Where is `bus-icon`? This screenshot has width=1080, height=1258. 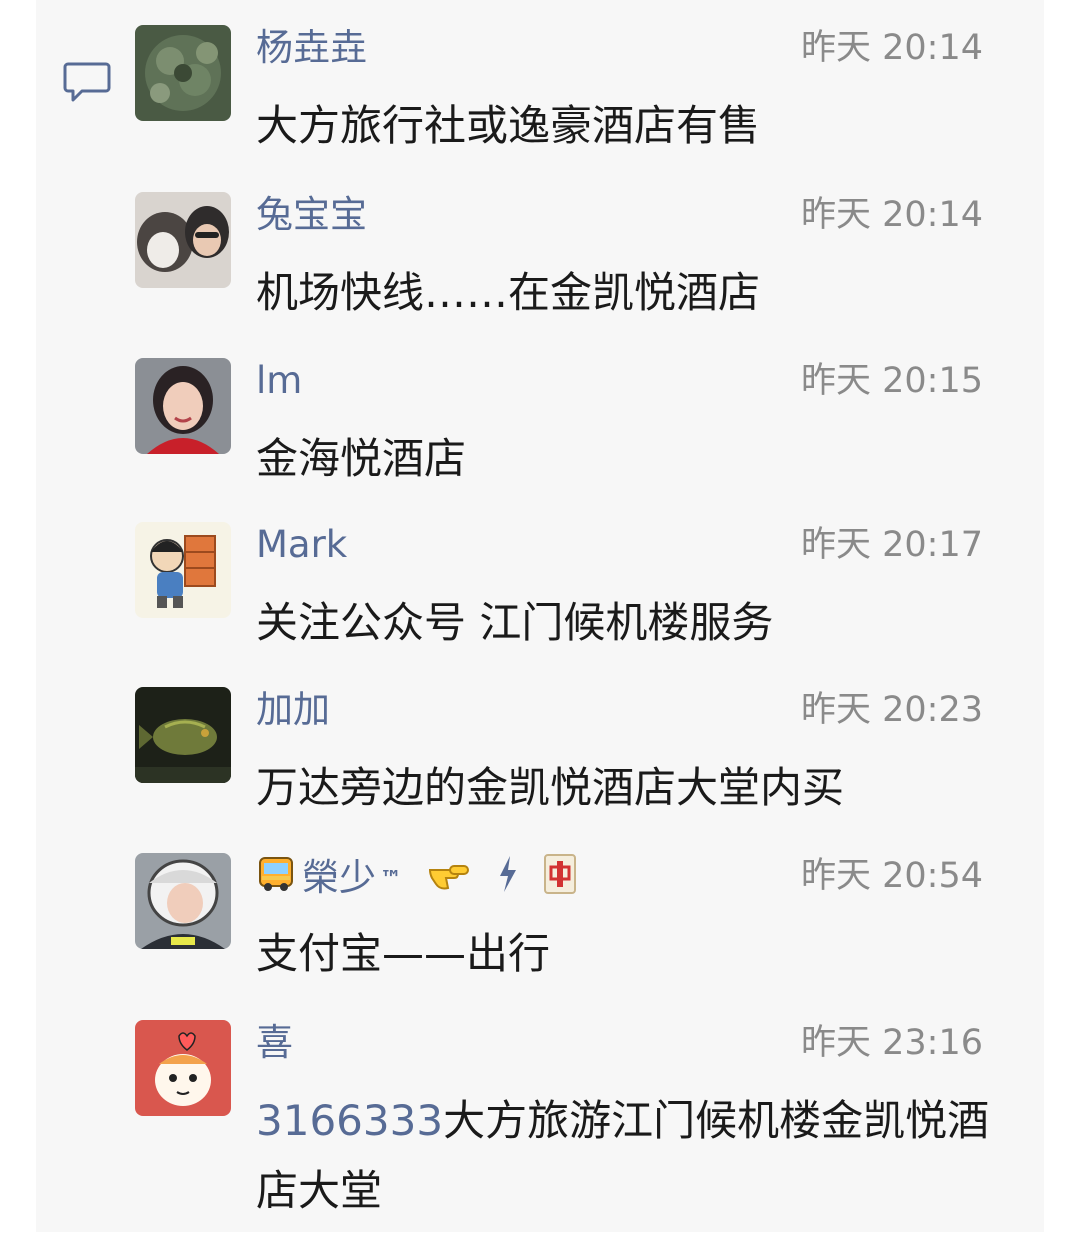
bus-icon is located at coordinates (276, 879).